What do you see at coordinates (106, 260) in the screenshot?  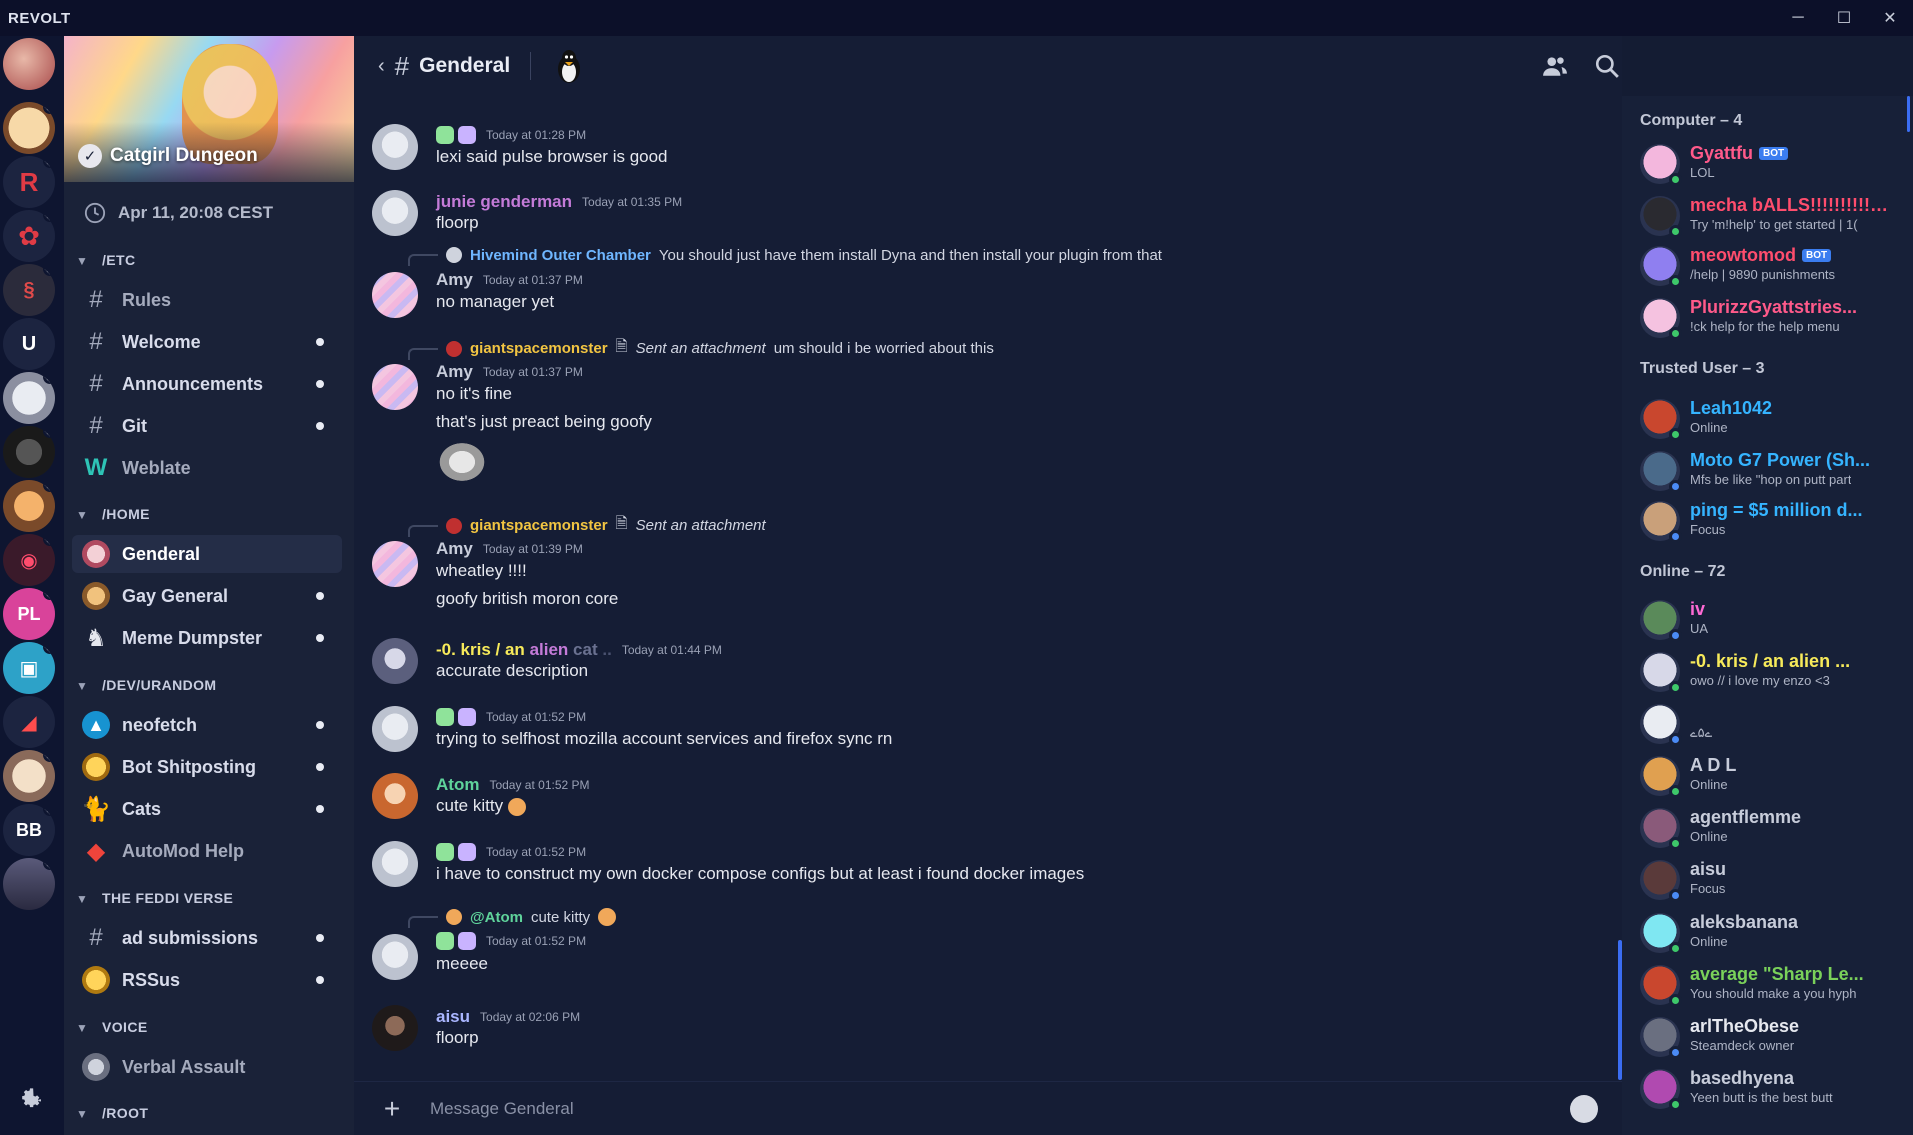 I see `category-etc: ▼/ETC` at bounding box center [106, 260].